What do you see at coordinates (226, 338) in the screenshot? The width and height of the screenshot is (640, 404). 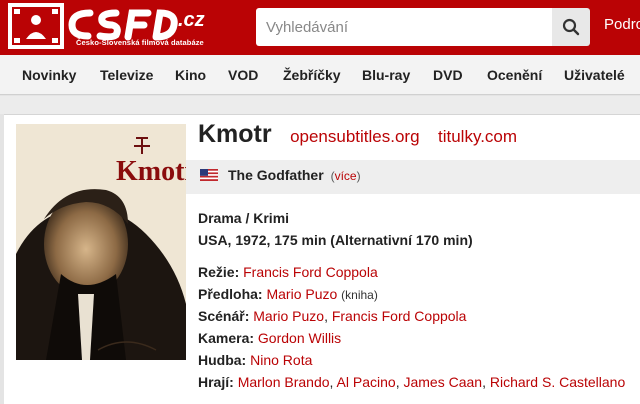 I see `crew-label: Kamera:` at bounding box center [226, 338].